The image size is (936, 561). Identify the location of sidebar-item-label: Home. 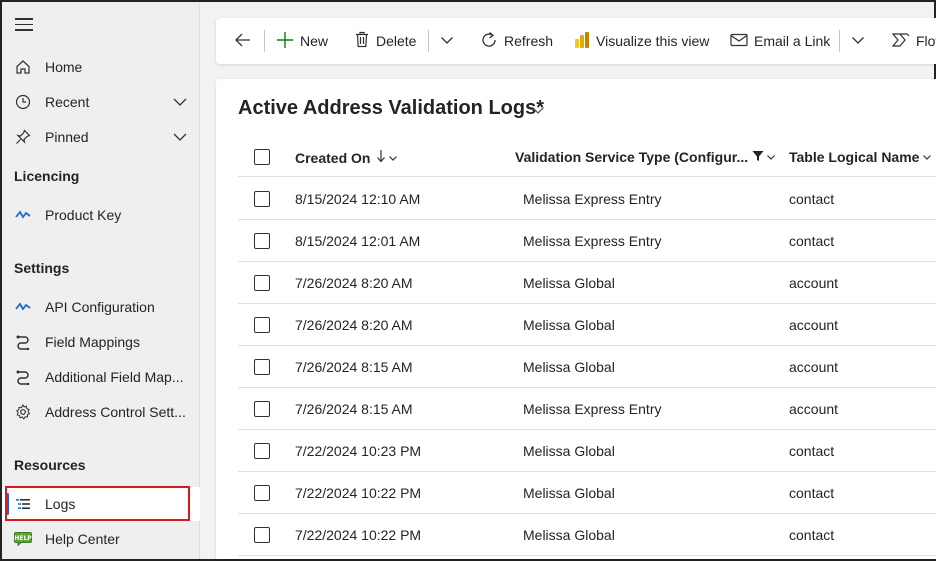
(64, 67).